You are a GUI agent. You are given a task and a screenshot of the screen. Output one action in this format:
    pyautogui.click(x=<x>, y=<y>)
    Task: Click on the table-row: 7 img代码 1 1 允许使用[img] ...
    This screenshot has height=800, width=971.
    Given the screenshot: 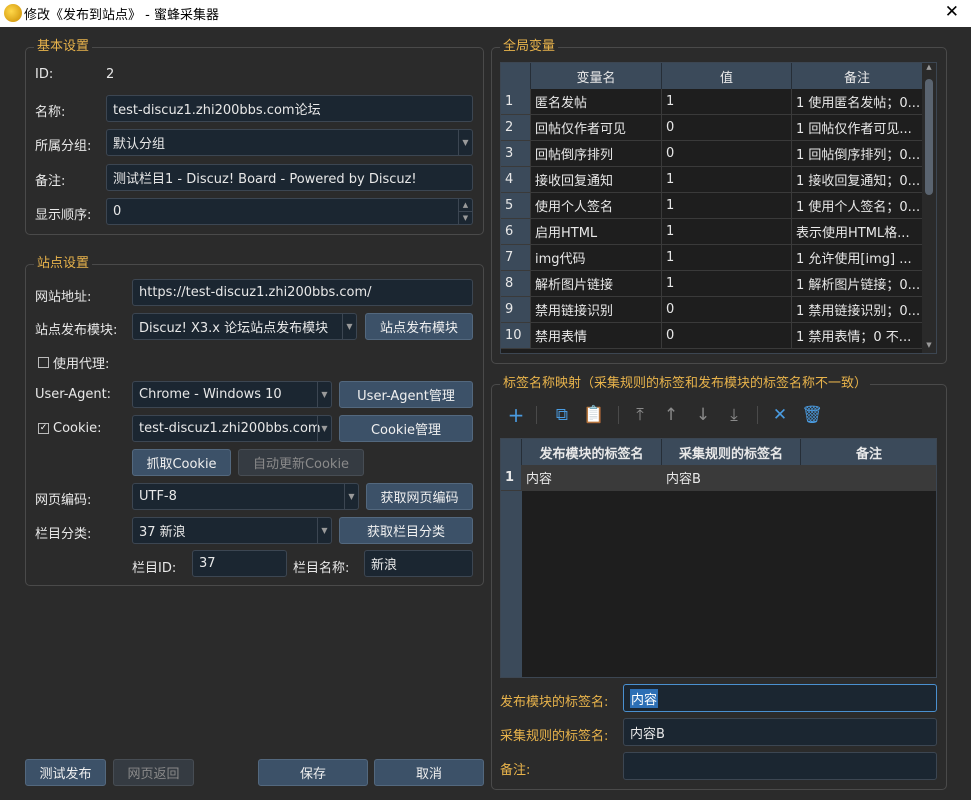 What is the action you would take?
    pyautogui.click(x=712, y=258)
    